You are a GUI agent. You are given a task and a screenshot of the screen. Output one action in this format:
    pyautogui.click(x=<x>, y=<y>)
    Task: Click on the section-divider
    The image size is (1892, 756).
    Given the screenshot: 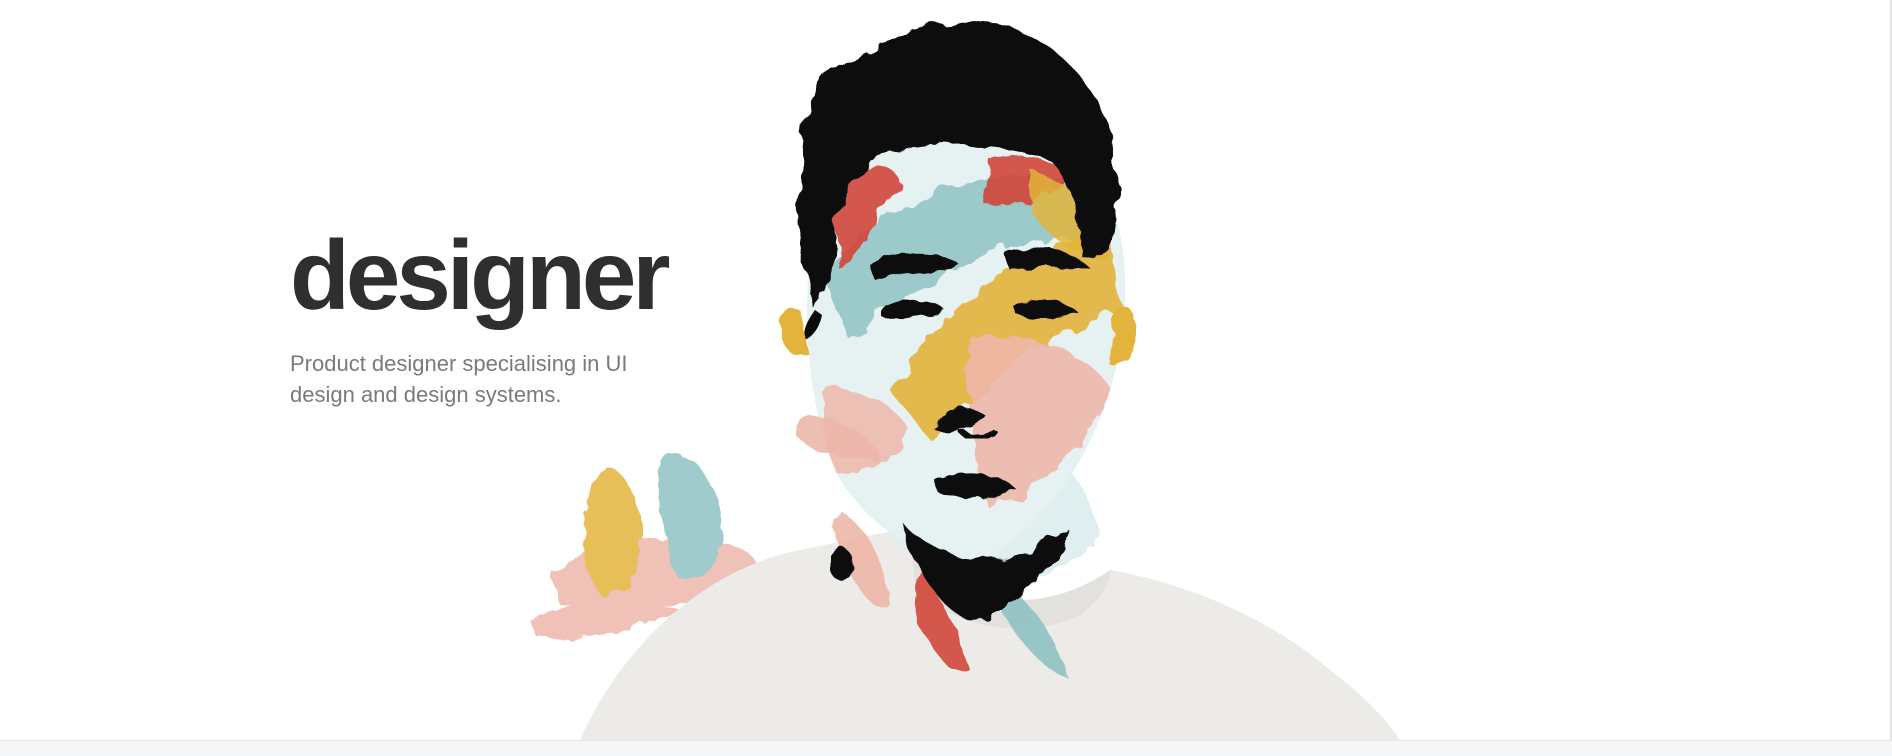 What is the action you would take?
    pyautogui.click(x=946, y=748)
    